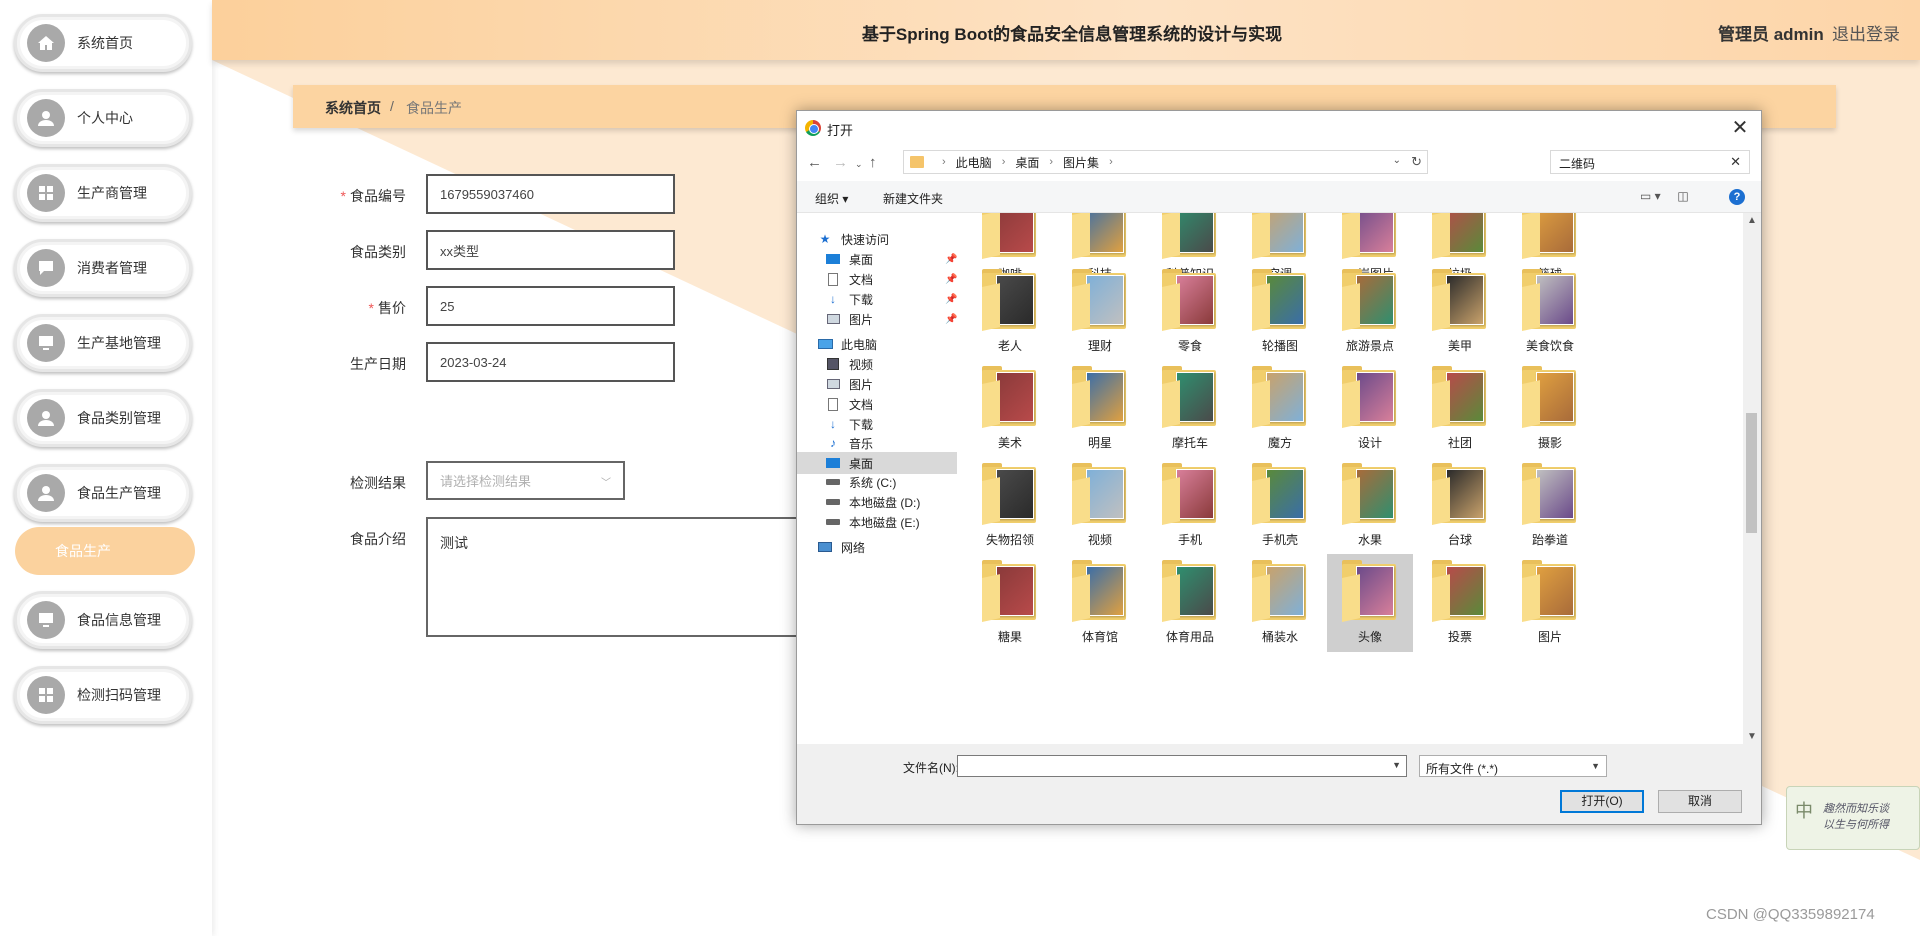 Image resolution: width=1920 pixels, height=936 pixels. I want to click on chevron-right-icon: ›, so click(1111, 162).